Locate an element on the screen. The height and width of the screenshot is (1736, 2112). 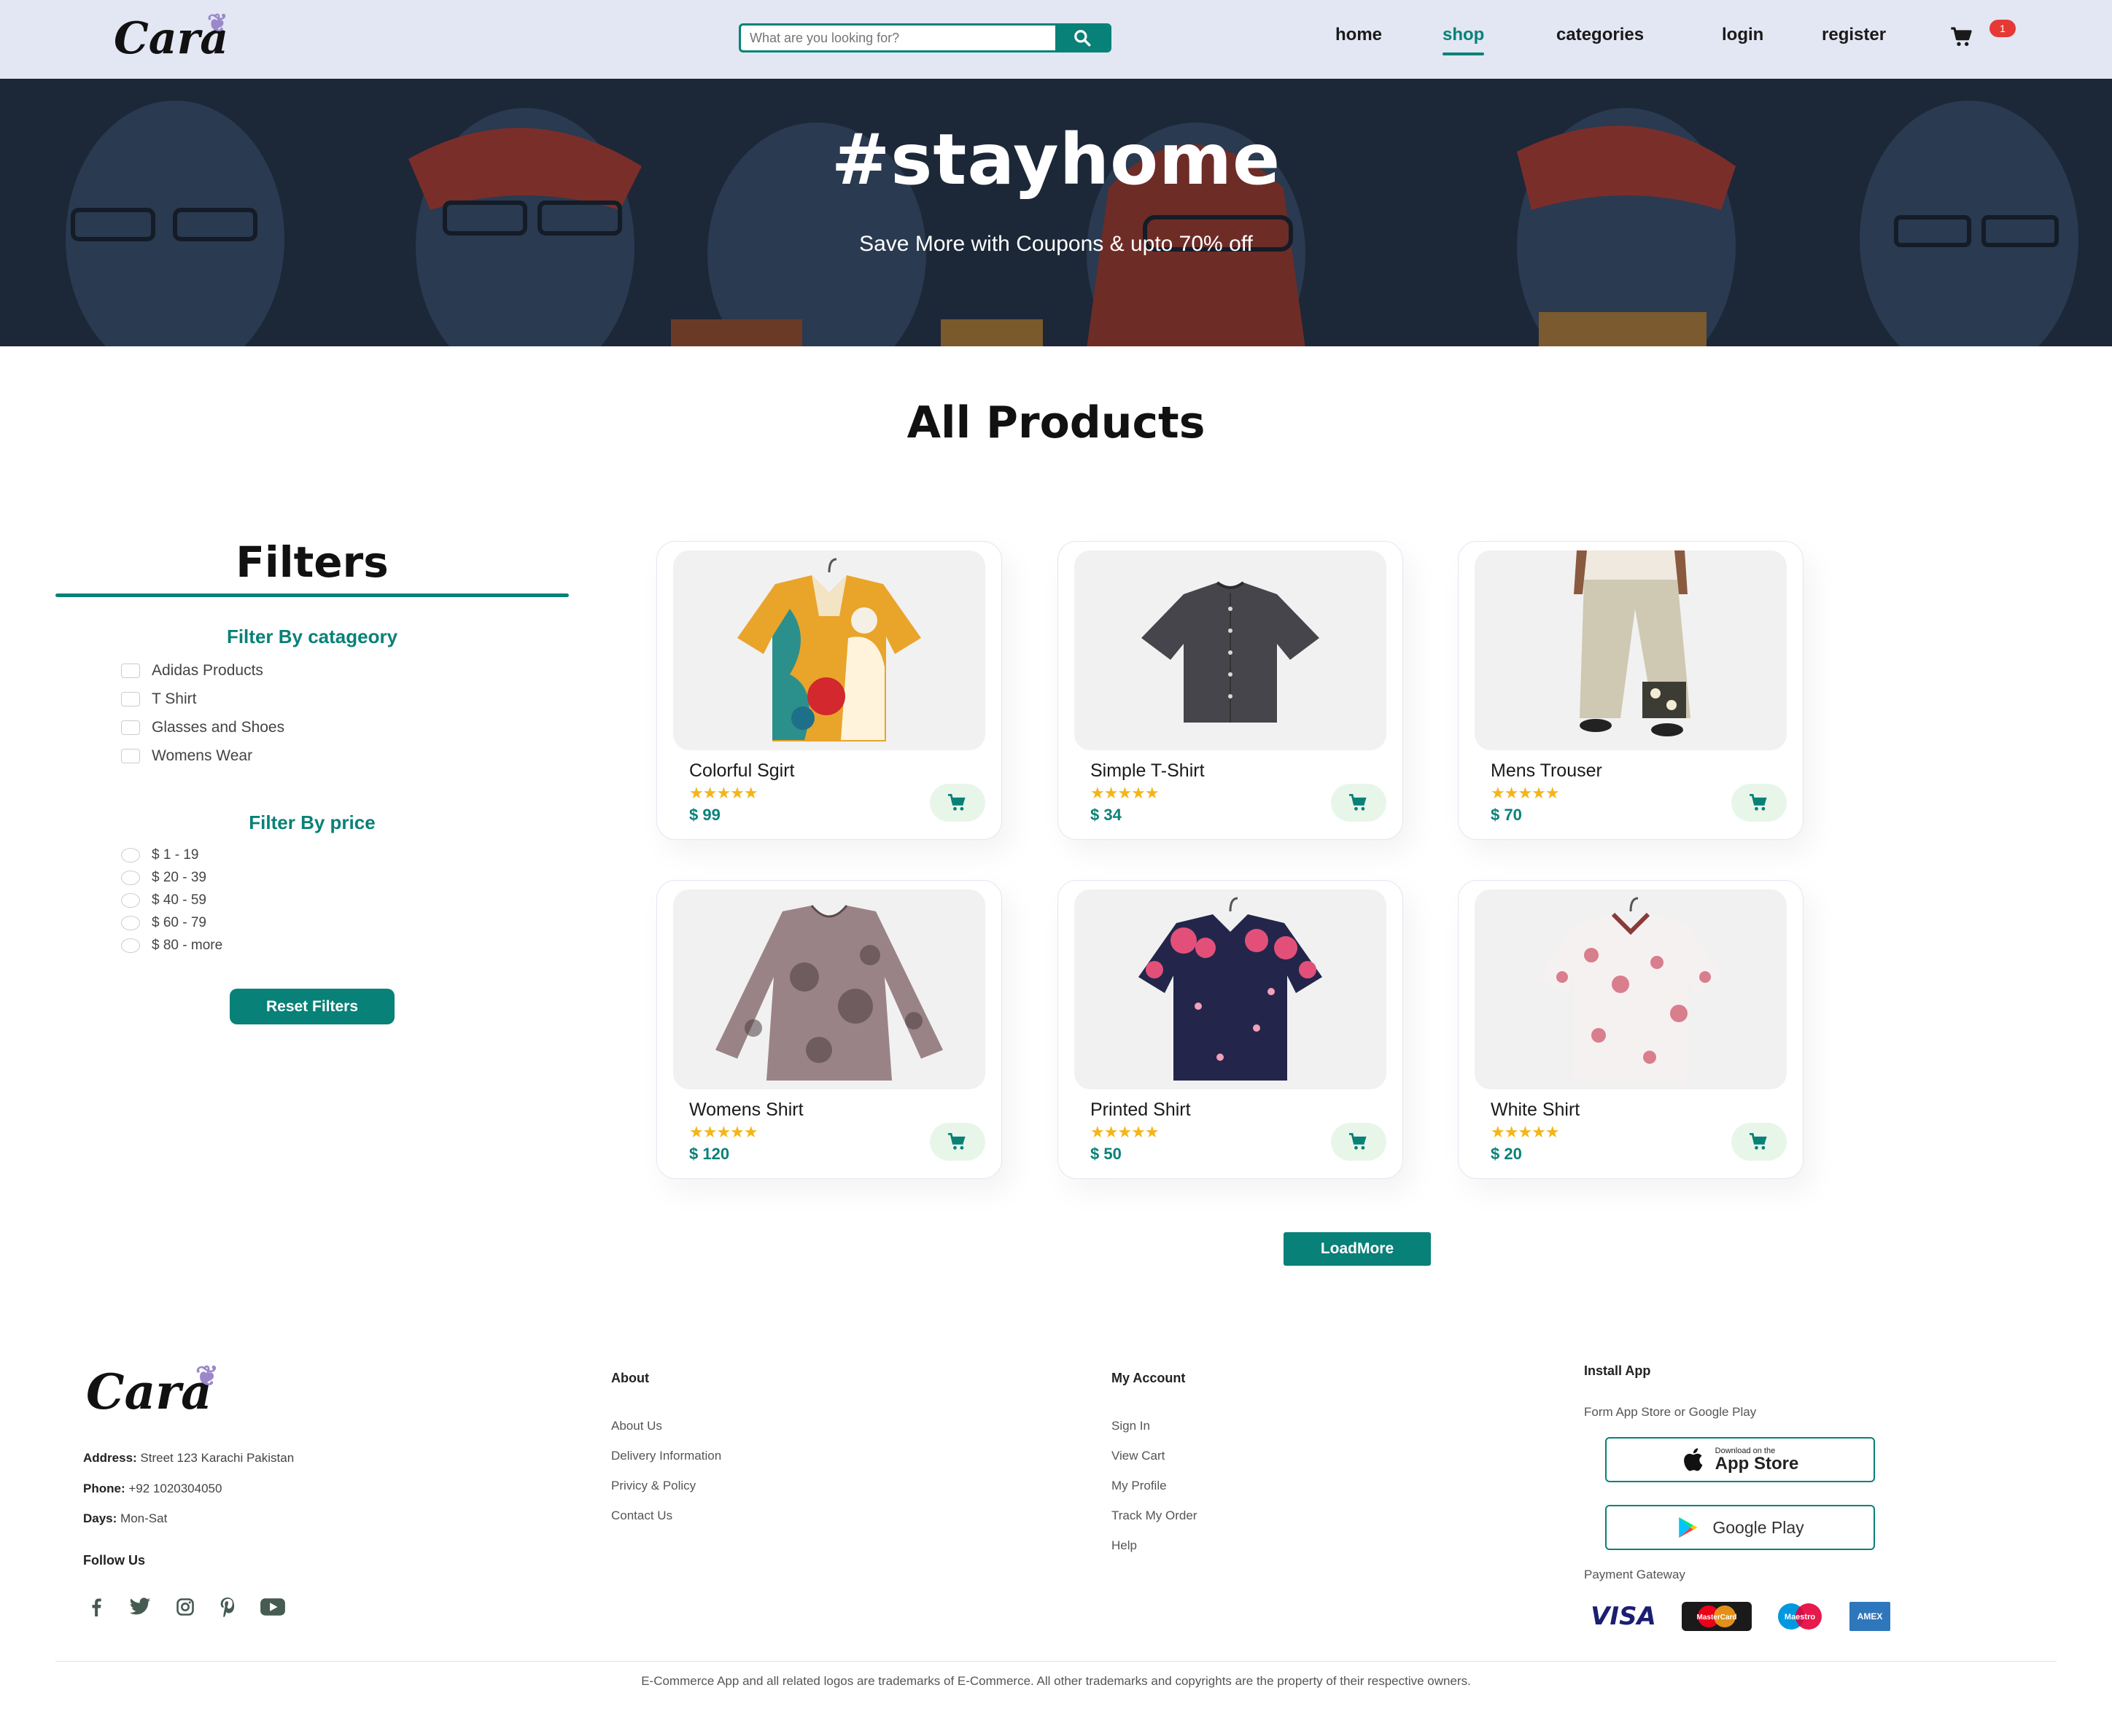
facebook-icon is located at coordinates (96, 1607).